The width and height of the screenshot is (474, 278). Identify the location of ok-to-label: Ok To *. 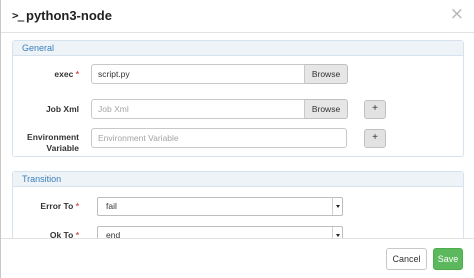
(64, 234).